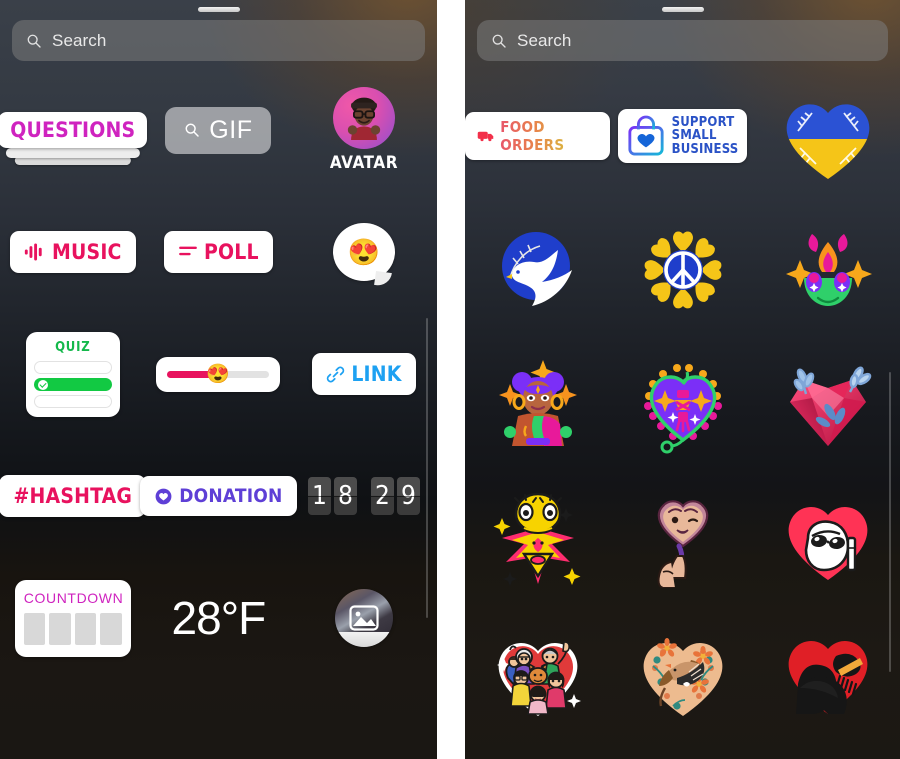  I want to click on sticker-cell: AVATAR, so click(364, 130).